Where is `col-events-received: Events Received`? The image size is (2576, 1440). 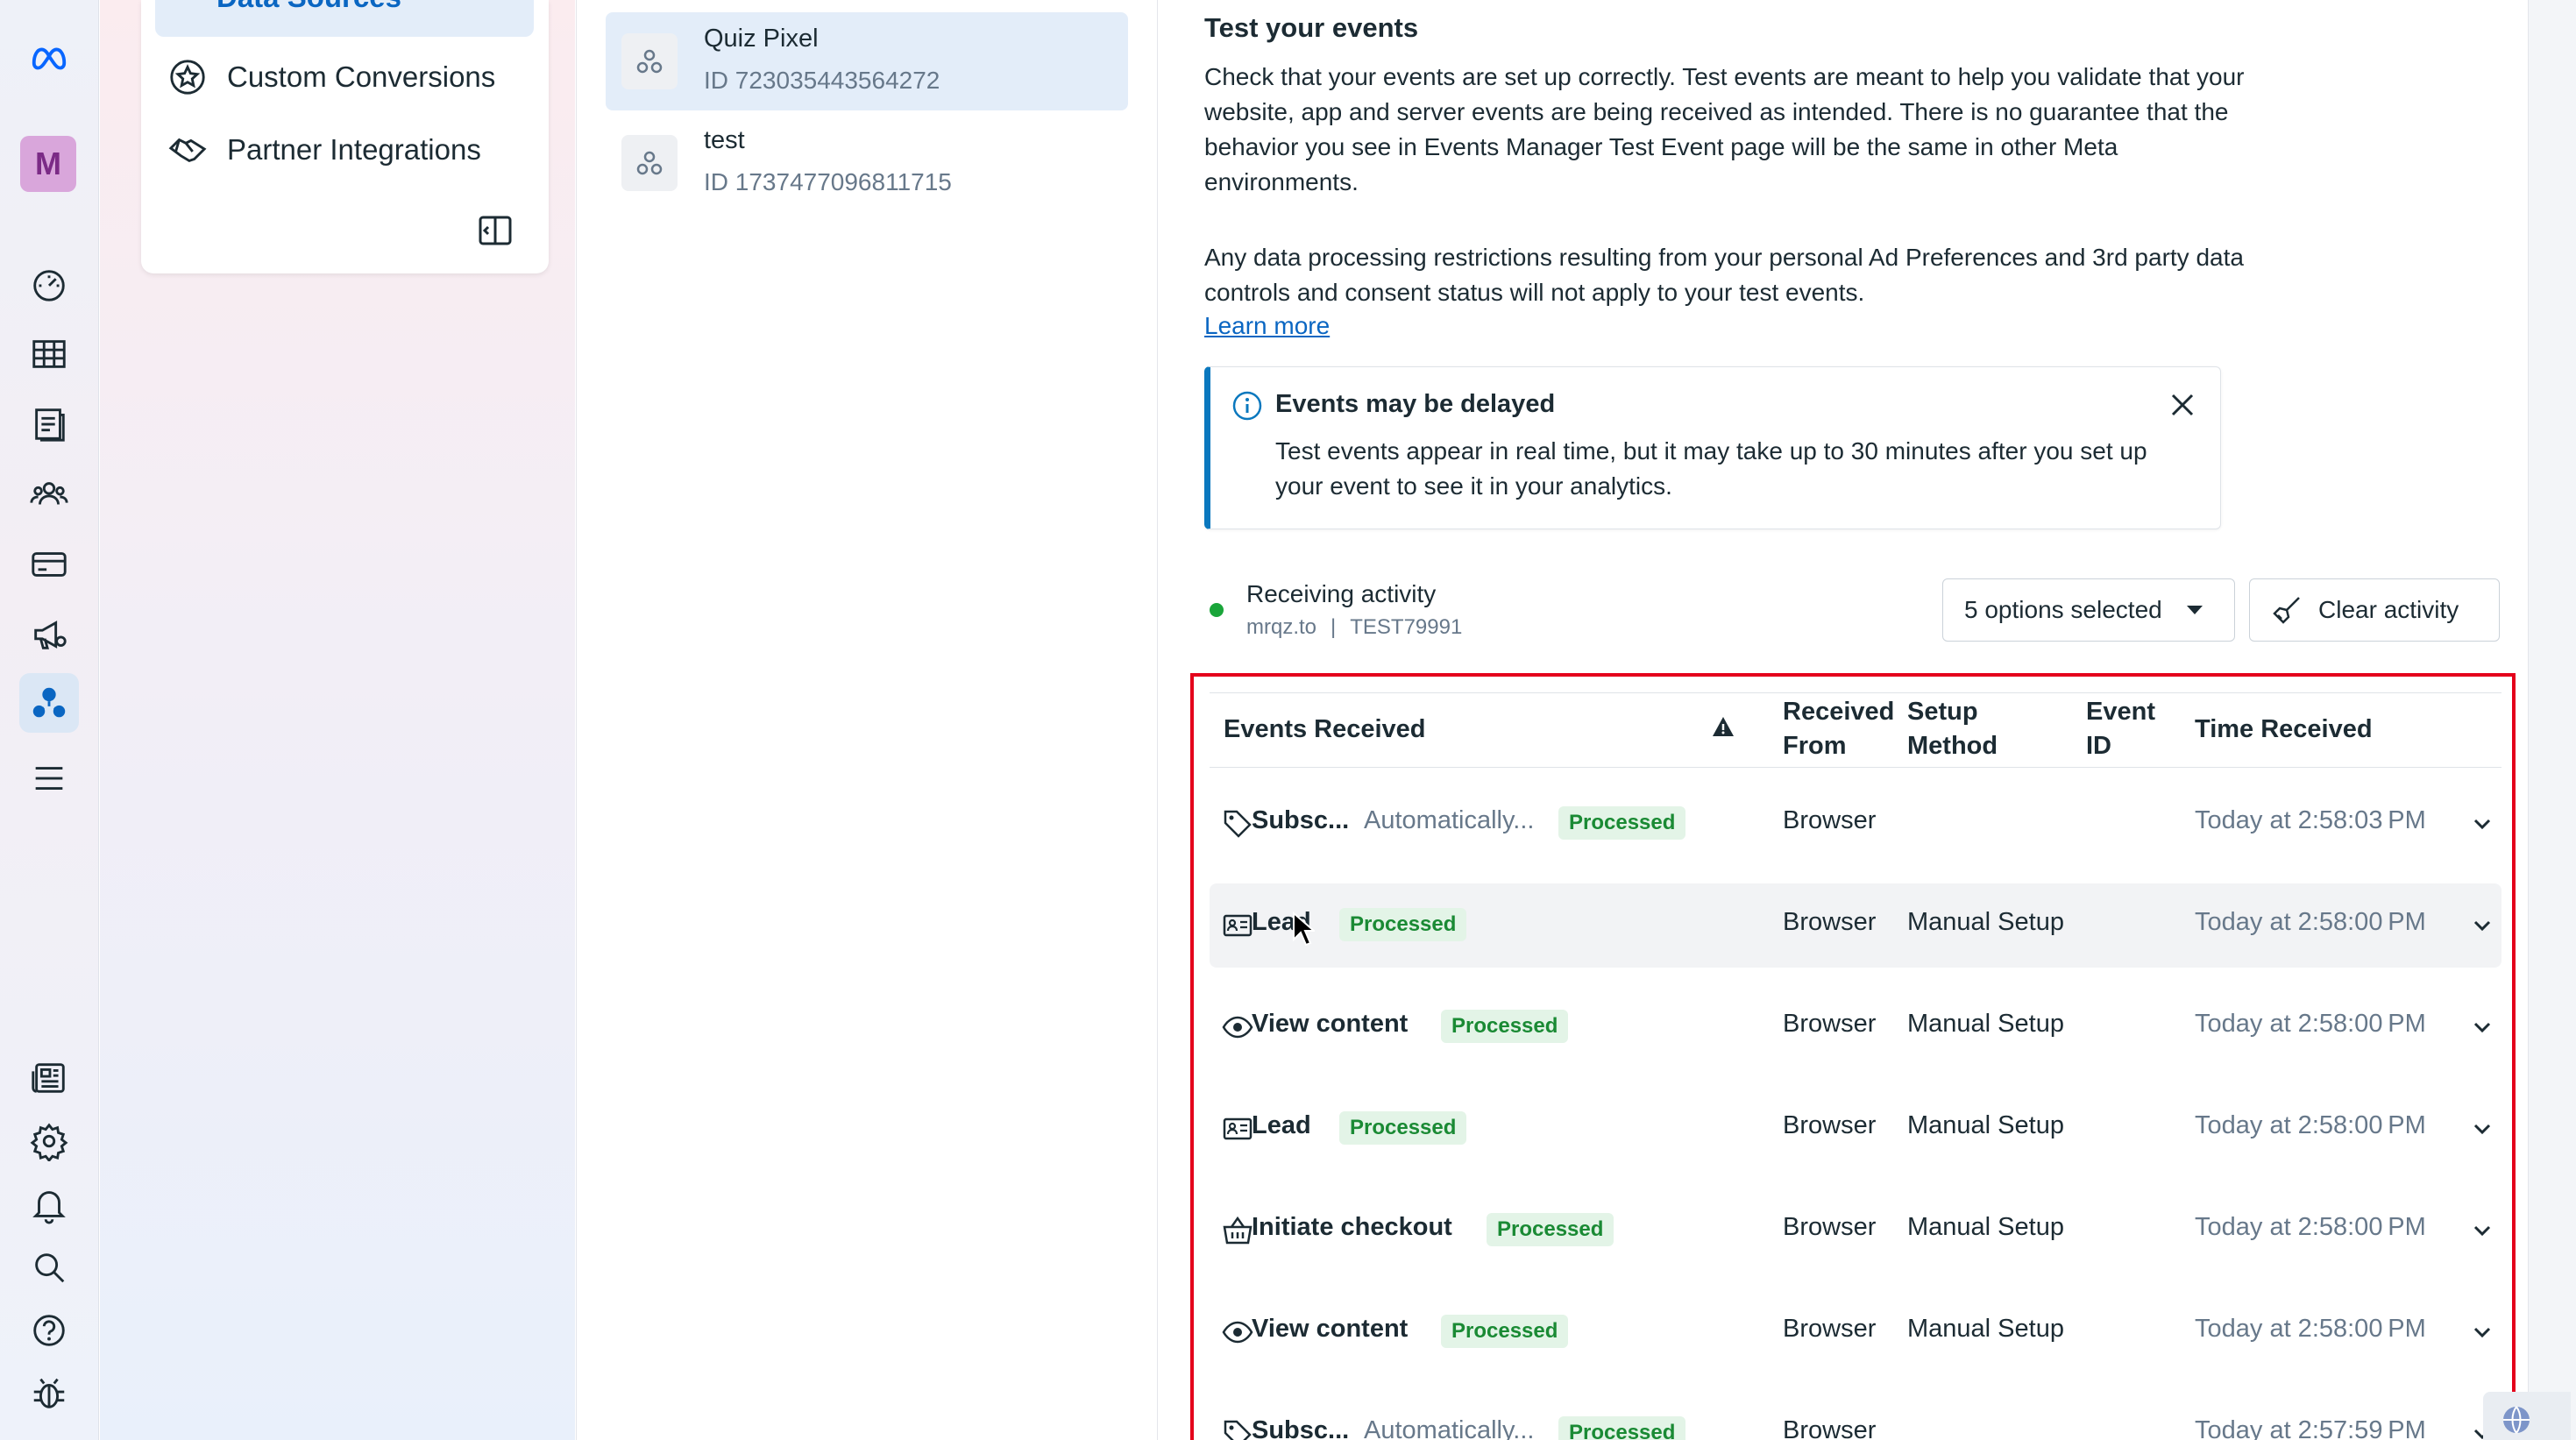 col-events-received: Events Received is located at coordinates (1325, 729).